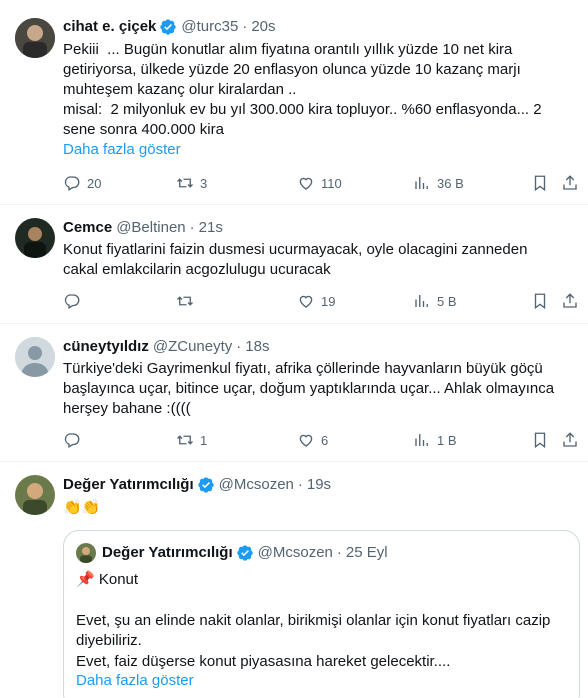  I want to click on author-handle: @ZCuneyty, so click(192, 347).